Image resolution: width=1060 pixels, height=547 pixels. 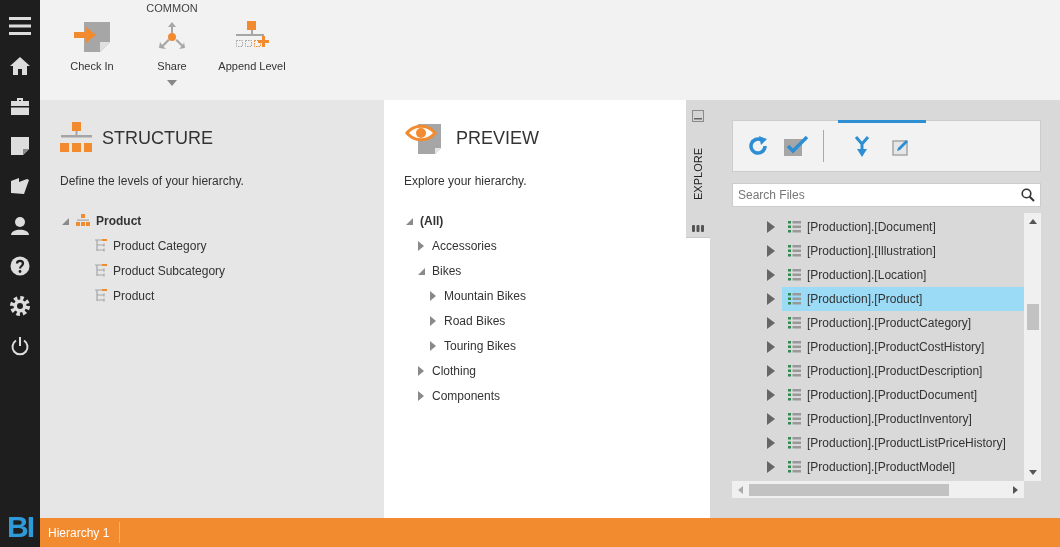 I want to click on checkbox-icon, so click(x=796, y=146).